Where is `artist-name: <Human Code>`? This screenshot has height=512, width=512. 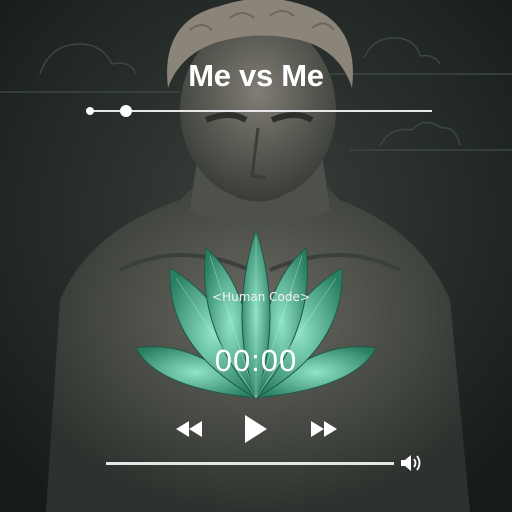 artist-name: <Human Code> is located at coordinates (261, 297).